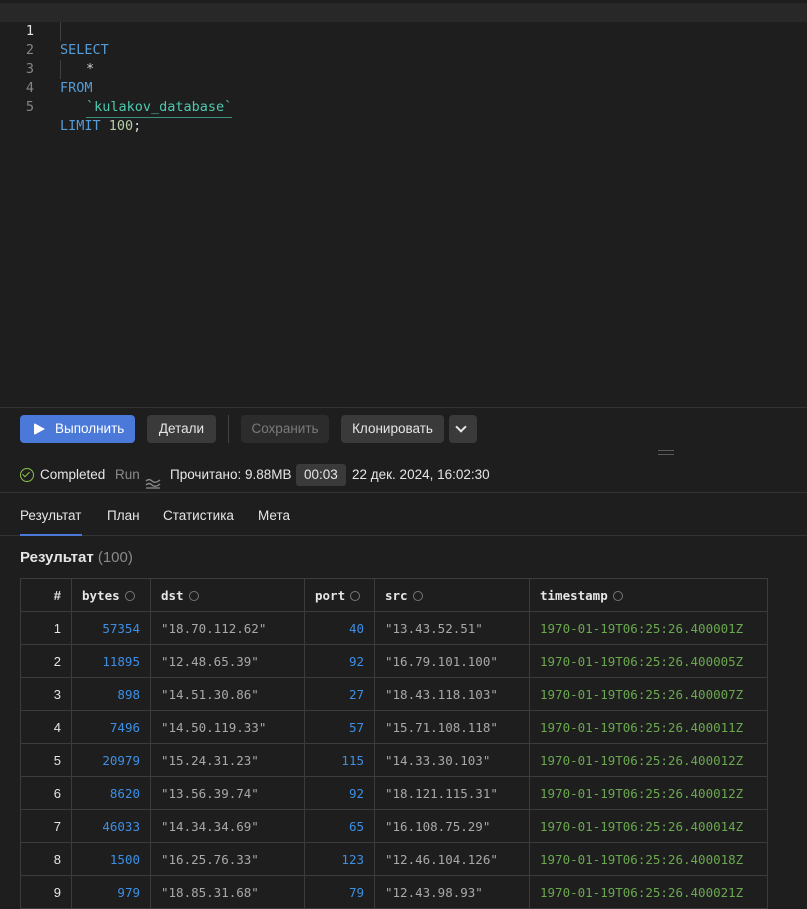 The height and width of the screenshot is (909, 807). I want to click on cell-port: 27, so click(339, 694).